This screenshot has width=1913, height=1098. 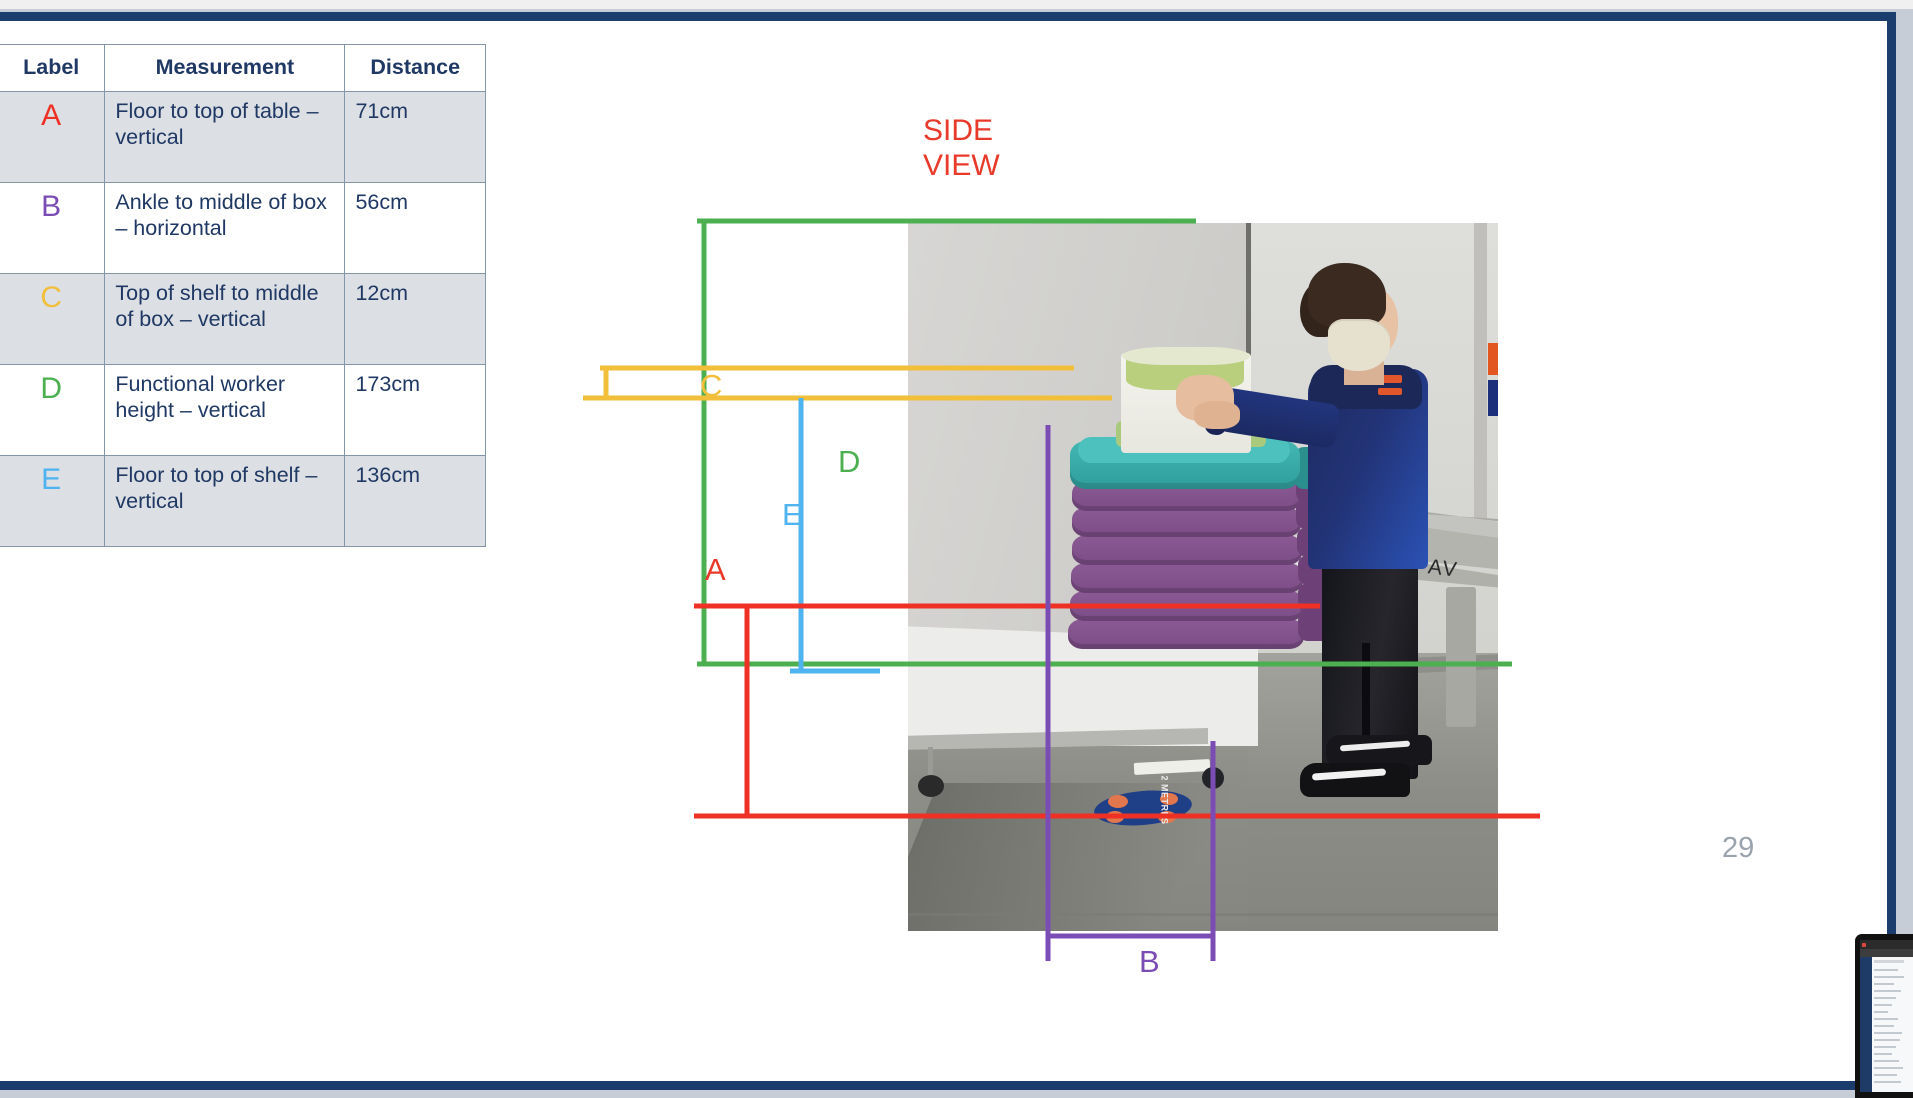 What do you see at coordinates (53, 227) in the screenshot?
I see `row-label-cell: B` at bounding box center [53, 227].